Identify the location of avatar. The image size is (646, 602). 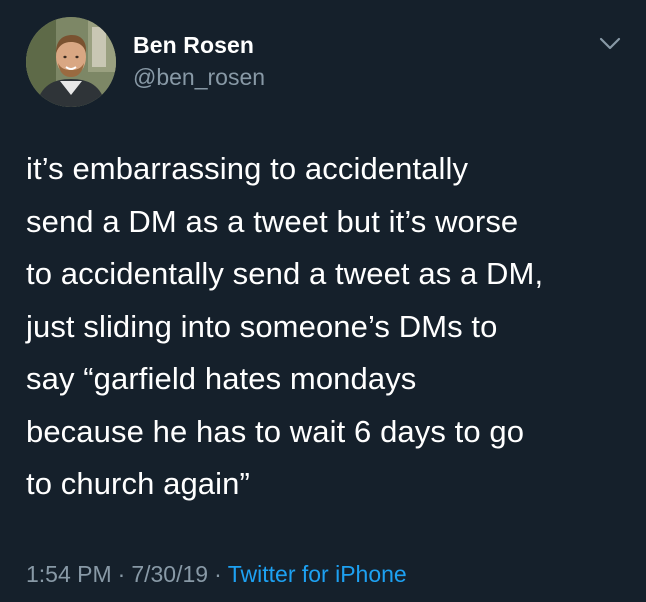
(71, 62).